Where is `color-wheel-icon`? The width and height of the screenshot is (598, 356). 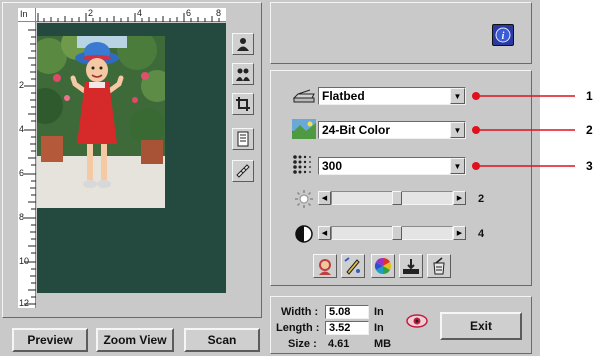 color-wheel-icon is located at coordinates (383, 266).